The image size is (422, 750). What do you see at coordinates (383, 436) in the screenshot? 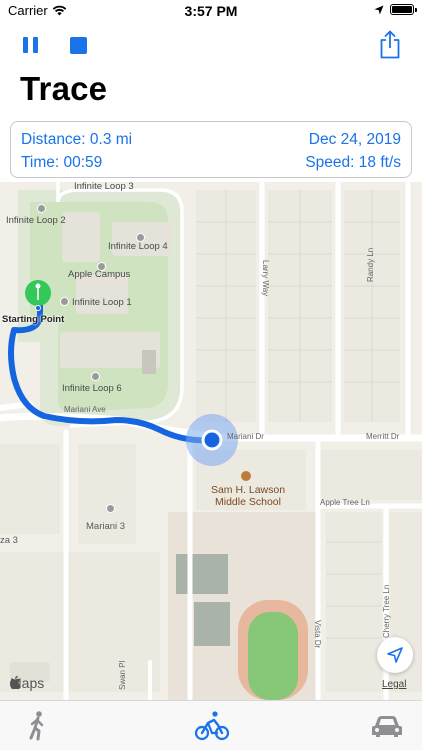
I see `road-label: Merritt Dr` at bounding box center [383, 436].